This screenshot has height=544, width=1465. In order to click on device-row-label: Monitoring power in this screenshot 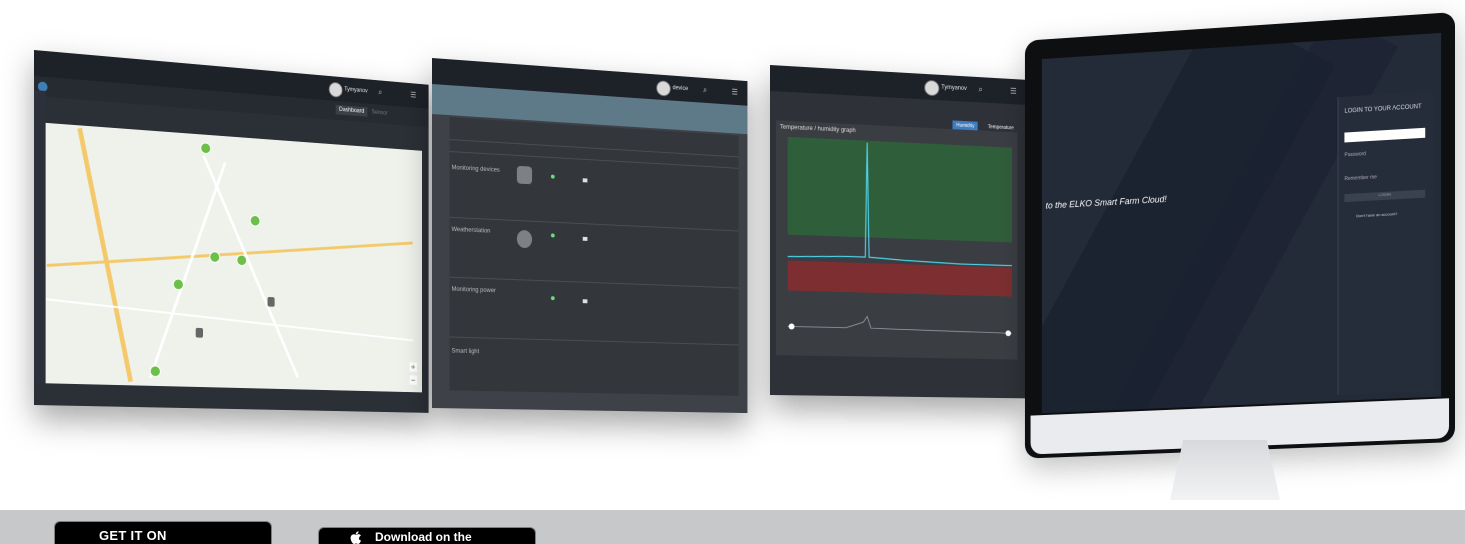, I will do `click(473, 290)`.